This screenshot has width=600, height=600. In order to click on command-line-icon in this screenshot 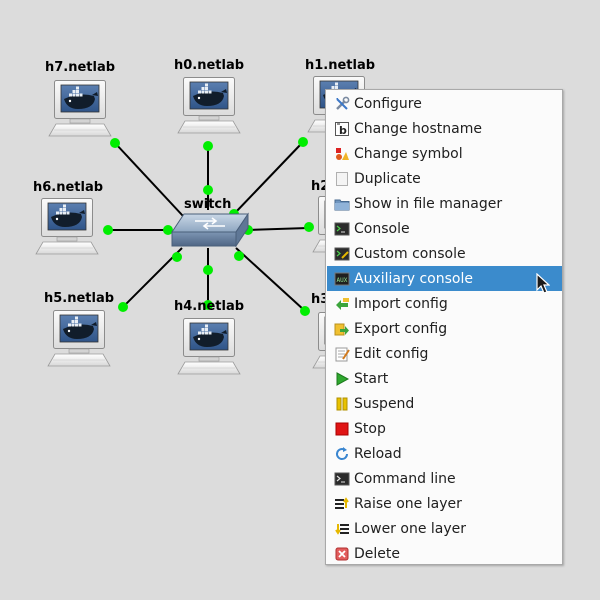, I will do `click(342, 479)`.